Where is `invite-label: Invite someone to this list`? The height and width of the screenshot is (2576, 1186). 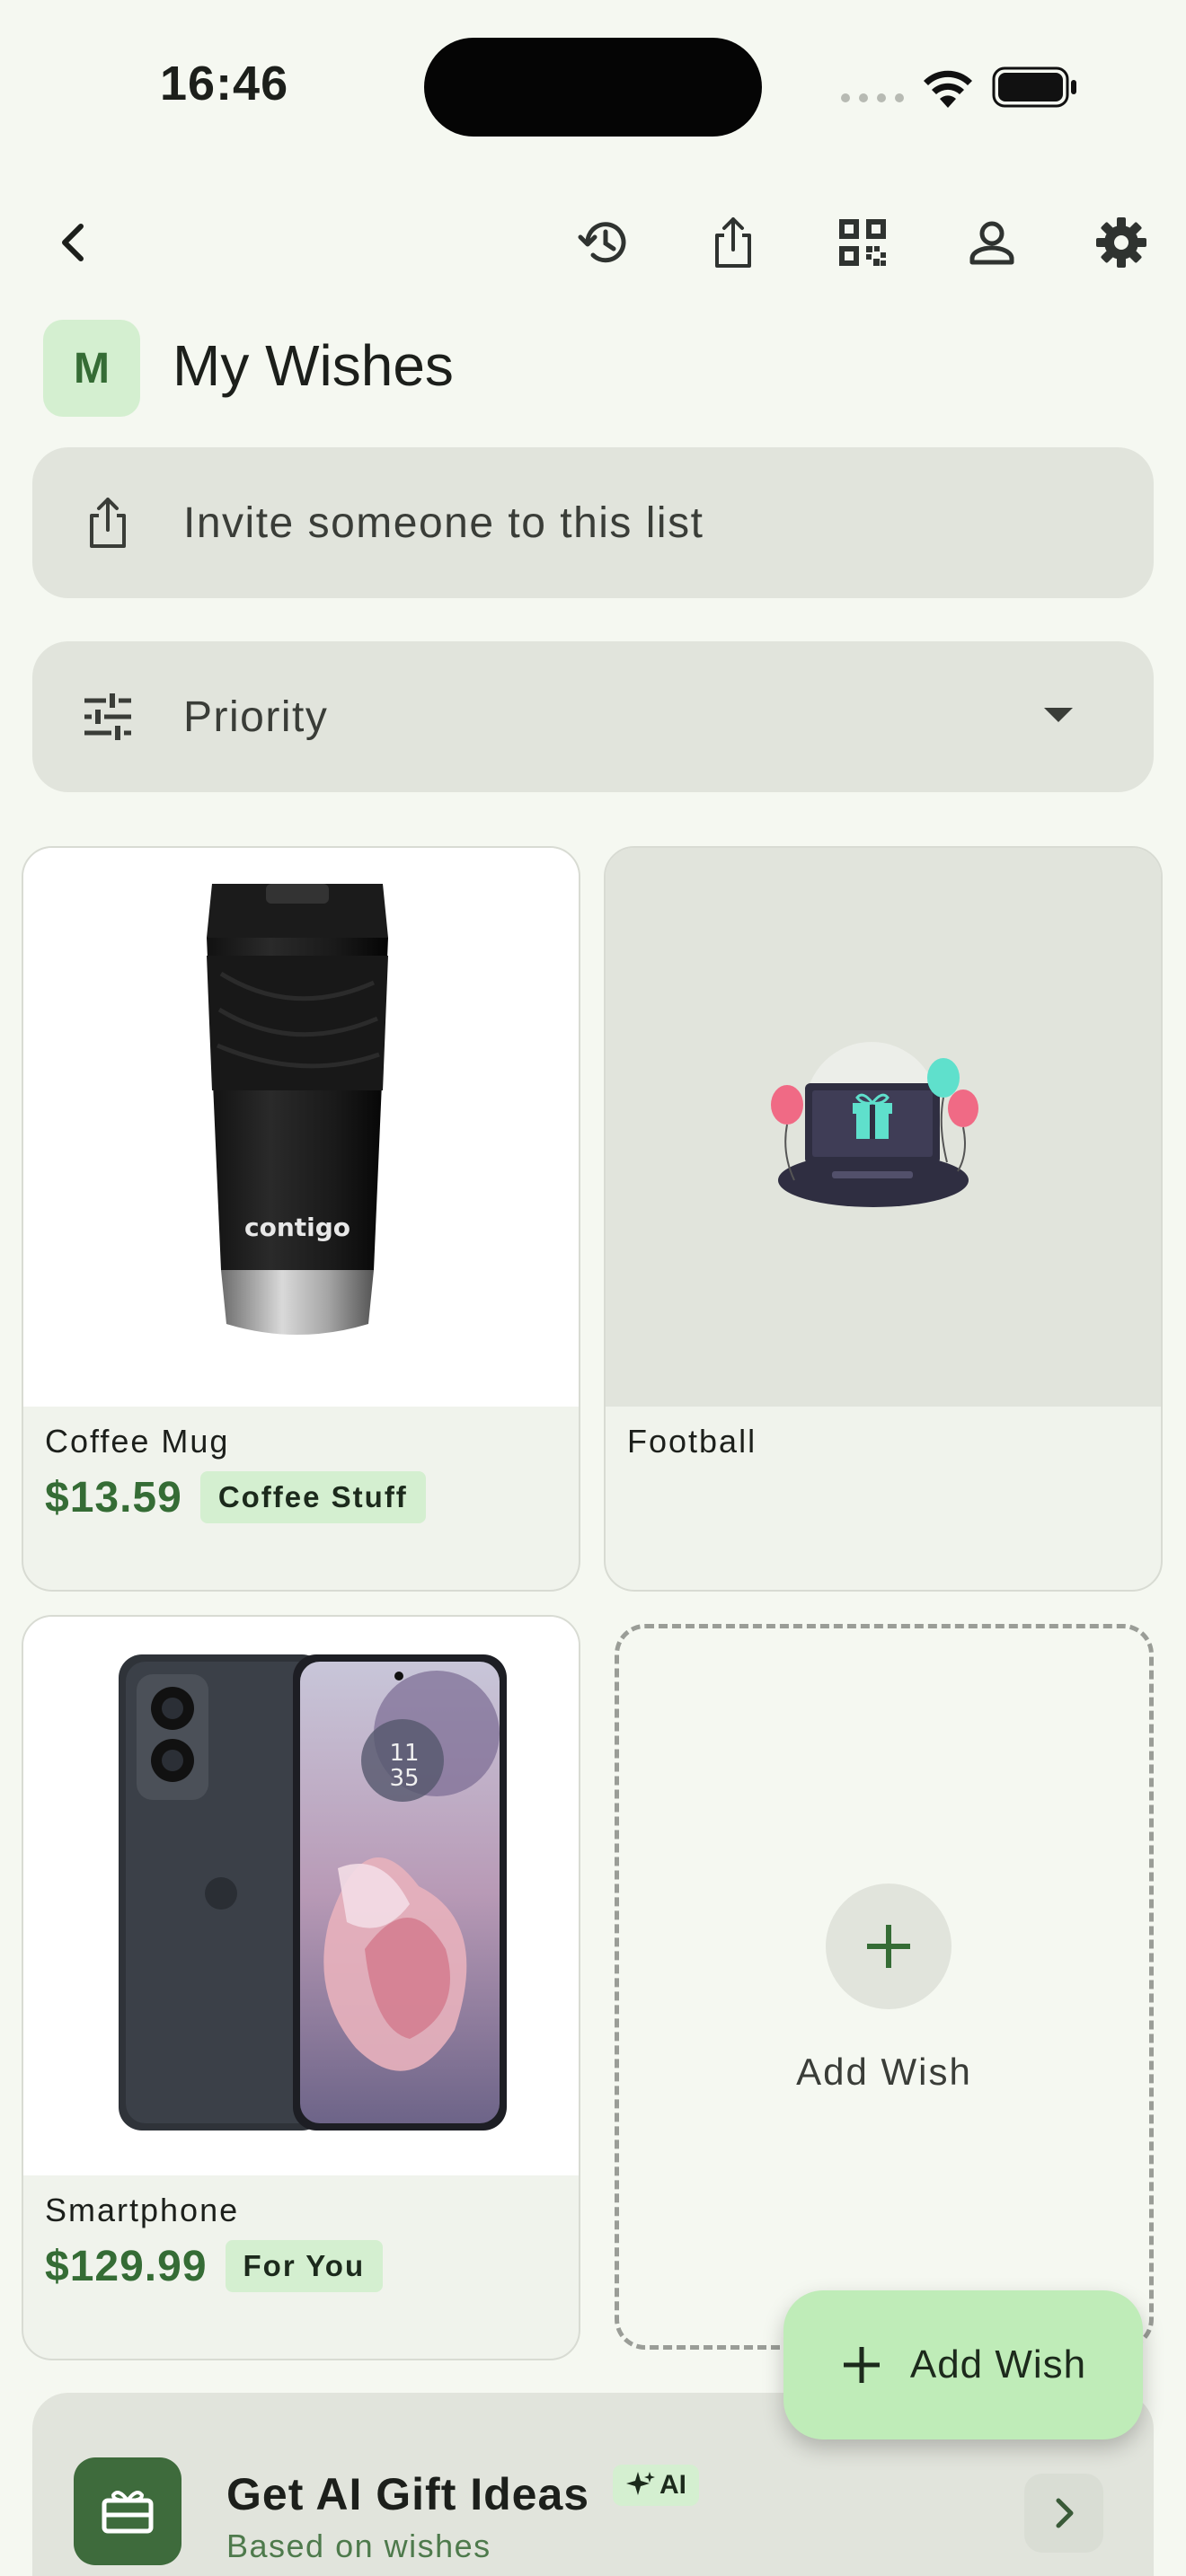 invite-label: Invite someone to this list is located at coordinates (443, 522).